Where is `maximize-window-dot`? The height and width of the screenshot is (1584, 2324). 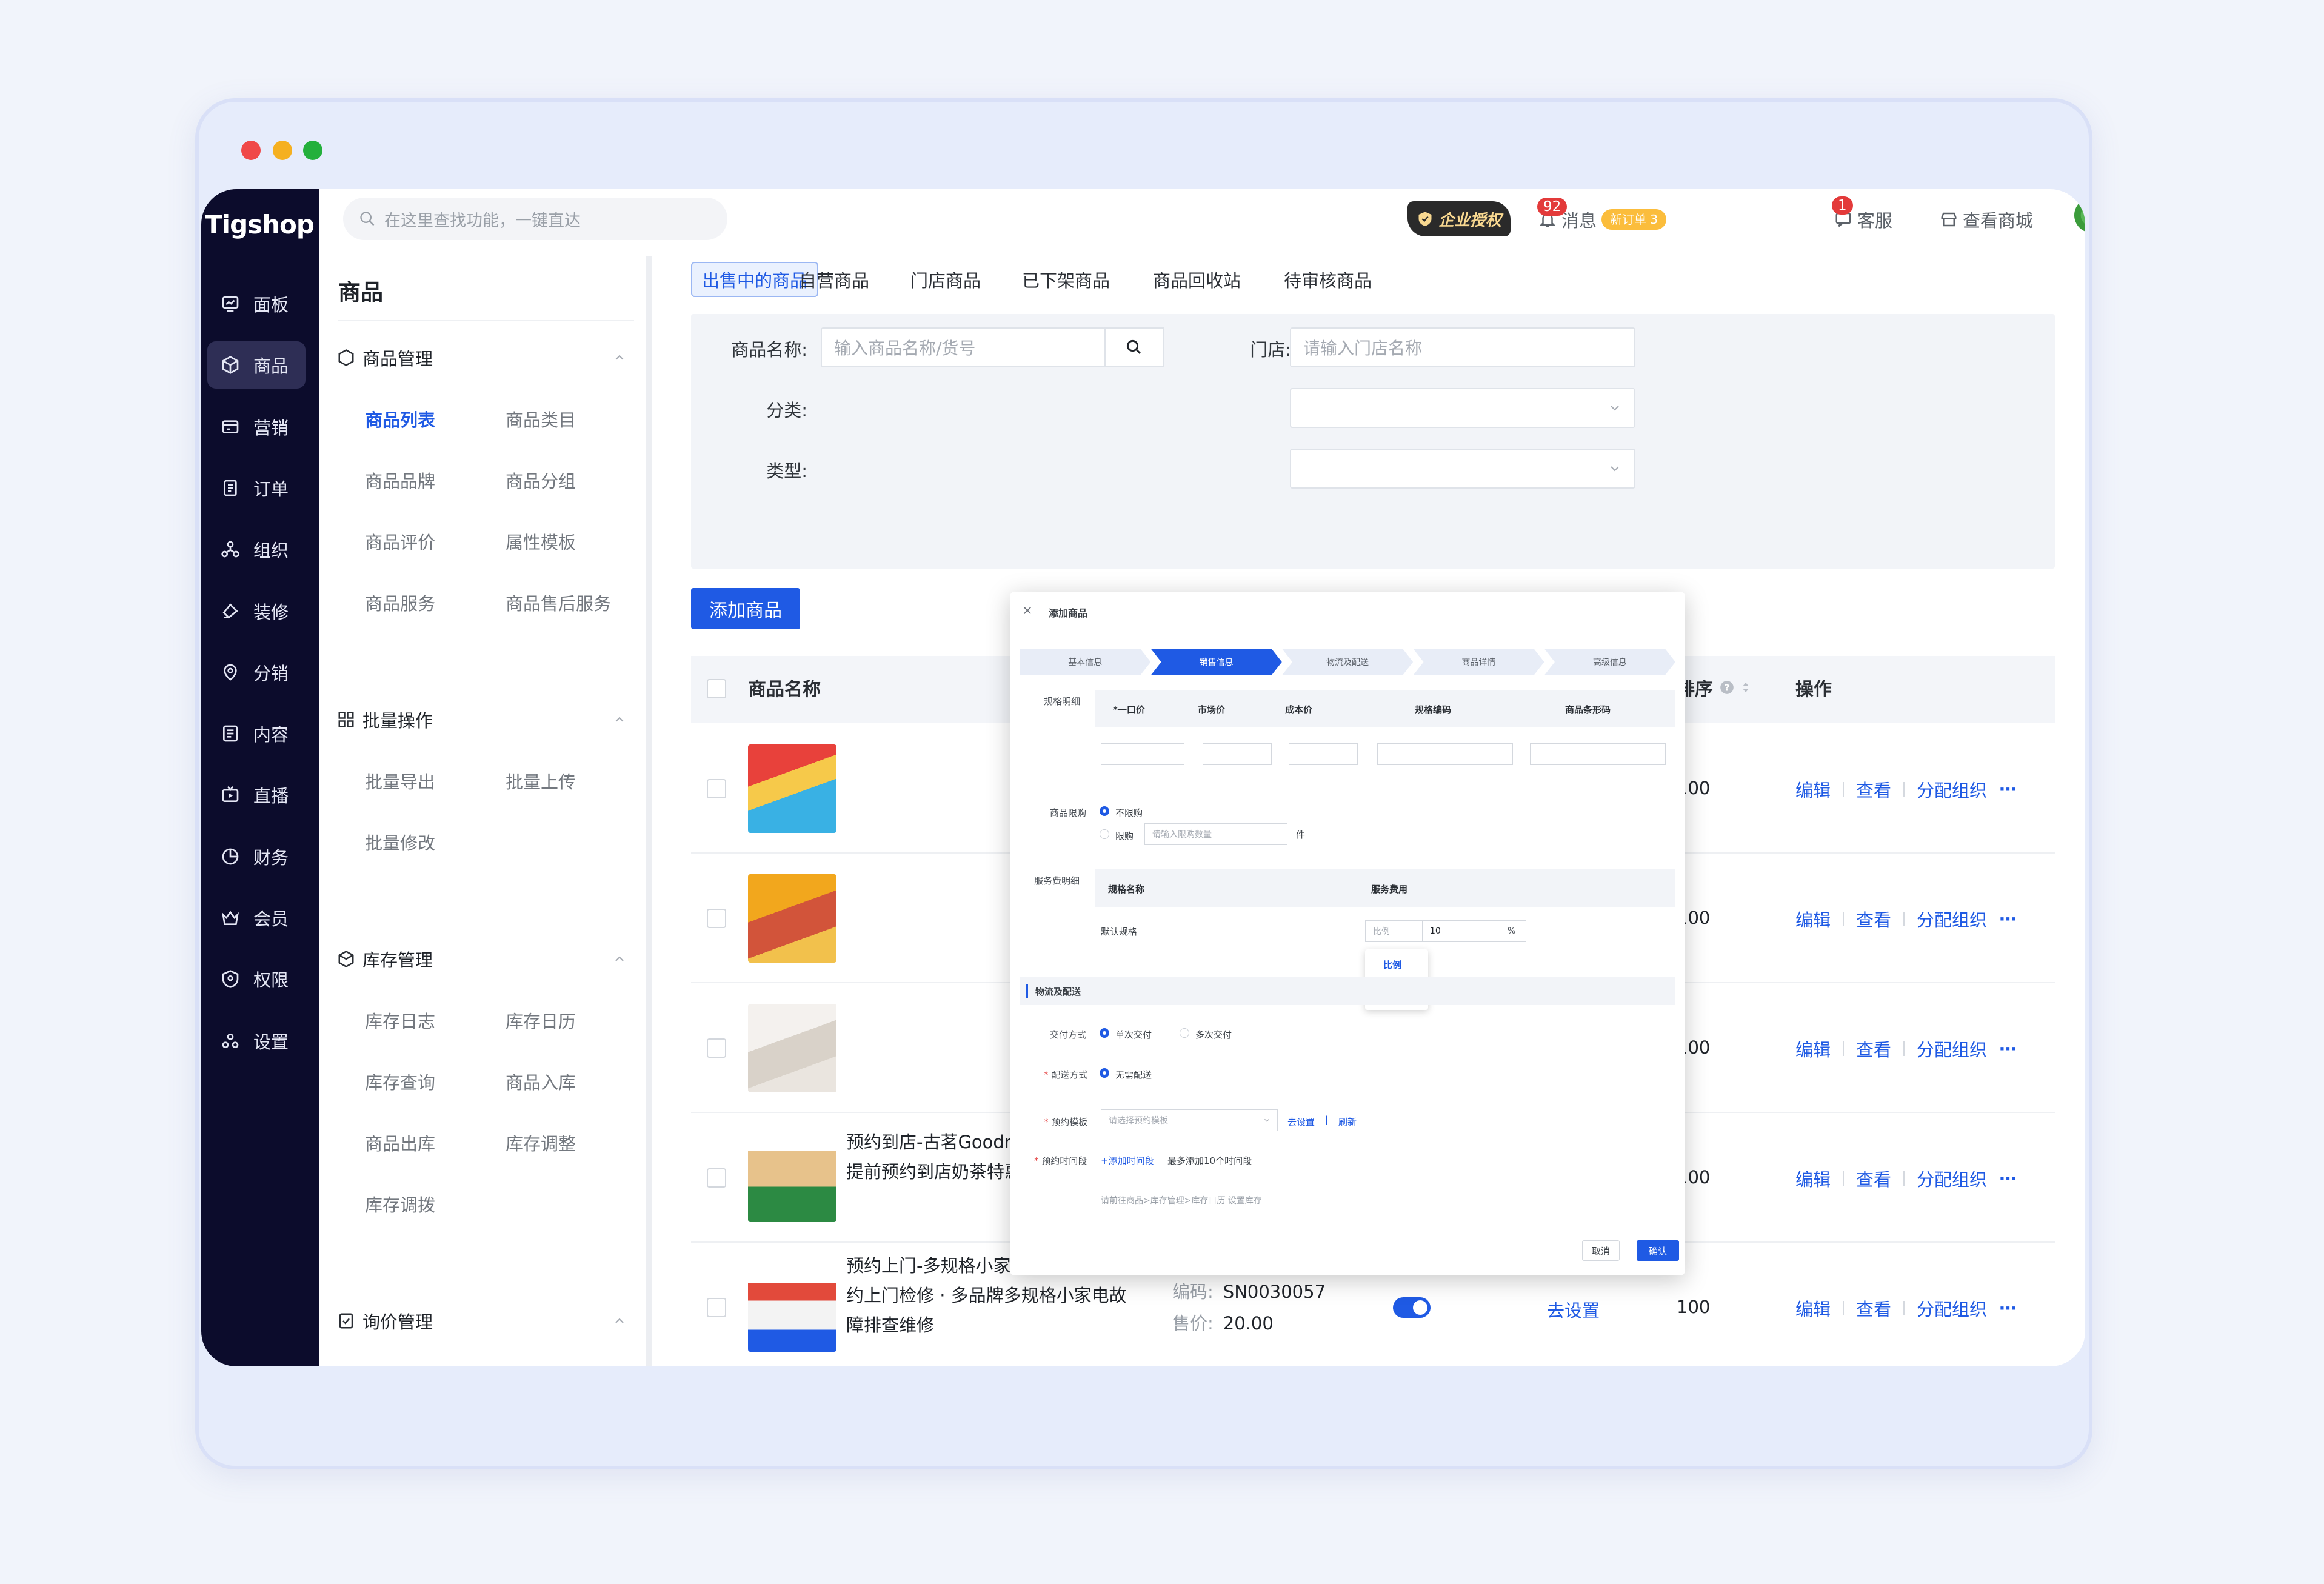 maximize-window-dot is located at coordinates (312, 150).